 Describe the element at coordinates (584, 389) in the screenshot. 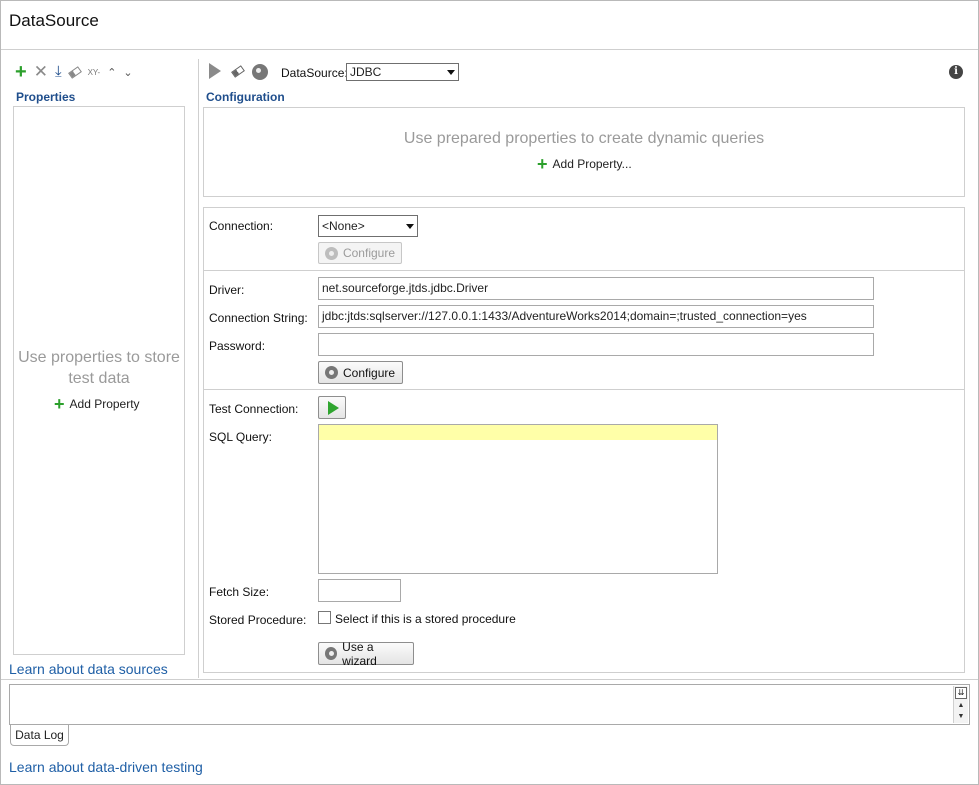

I see `password-divider` at that location.